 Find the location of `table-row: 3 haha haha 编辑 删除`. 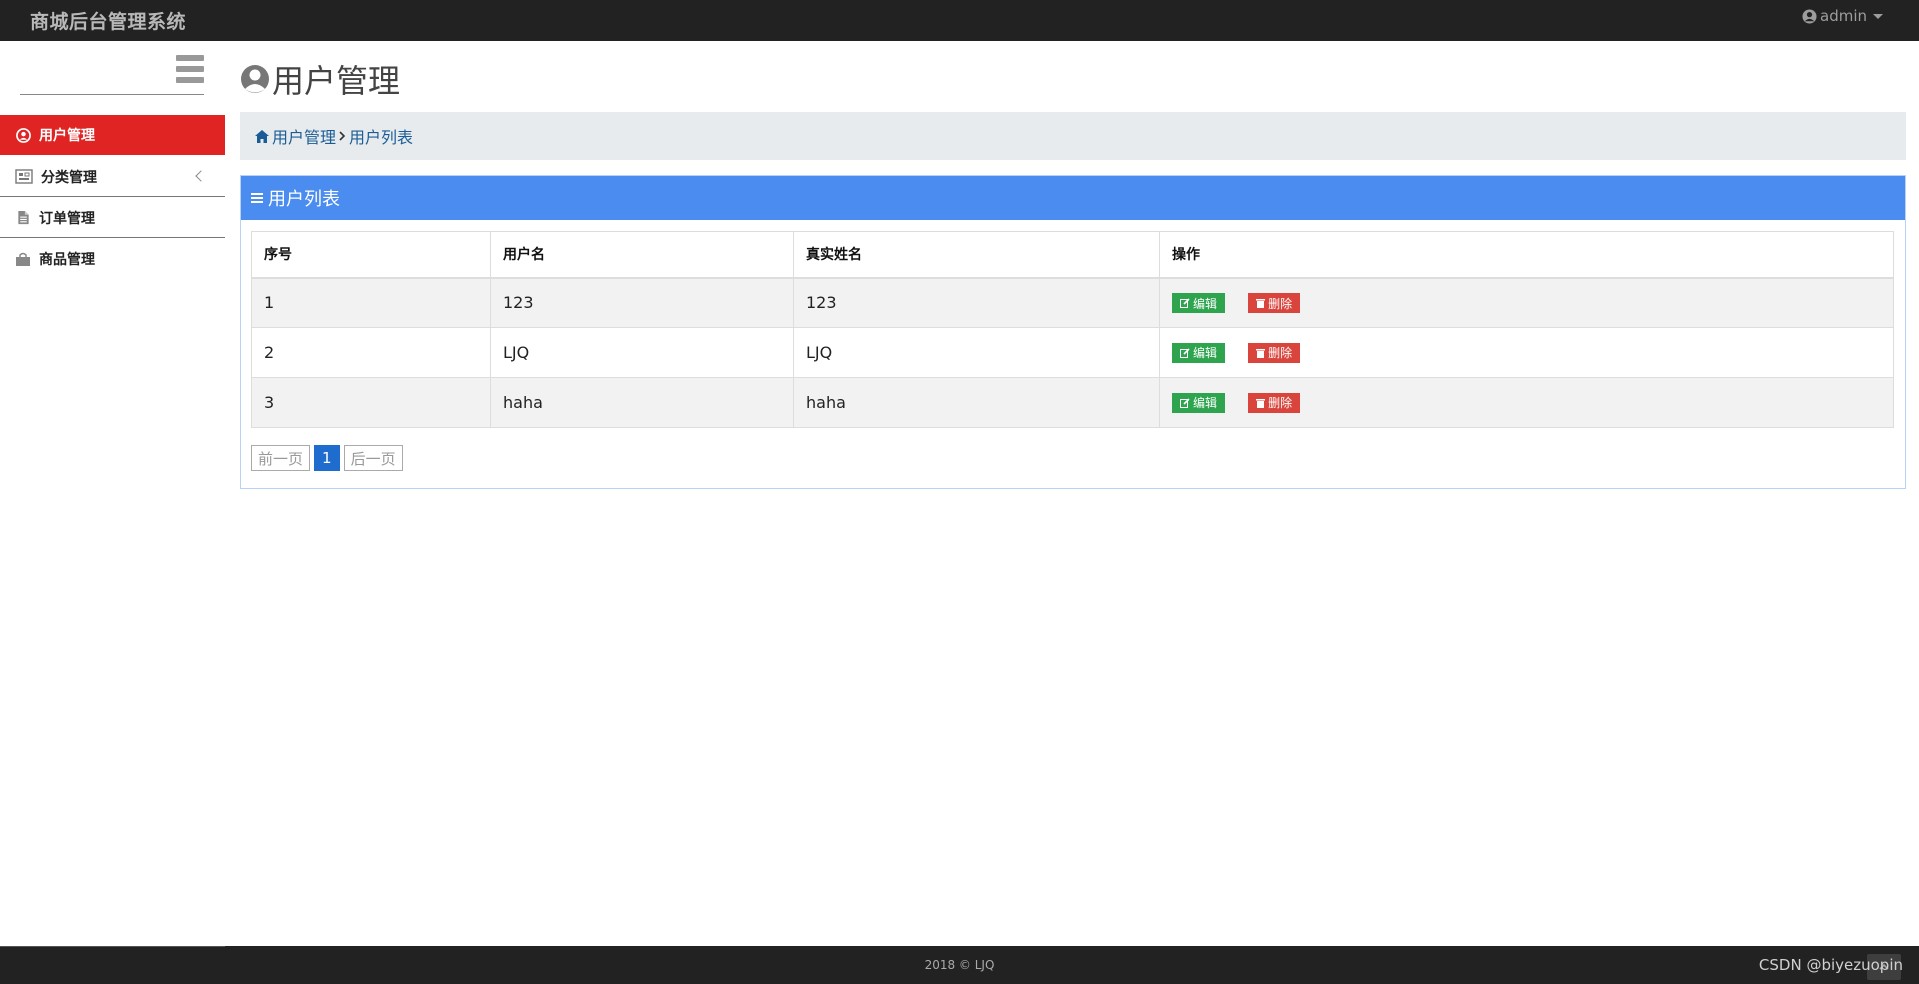

table-row: 3 haha haha 编辑 删除 is located at coordinates (1072, 402).